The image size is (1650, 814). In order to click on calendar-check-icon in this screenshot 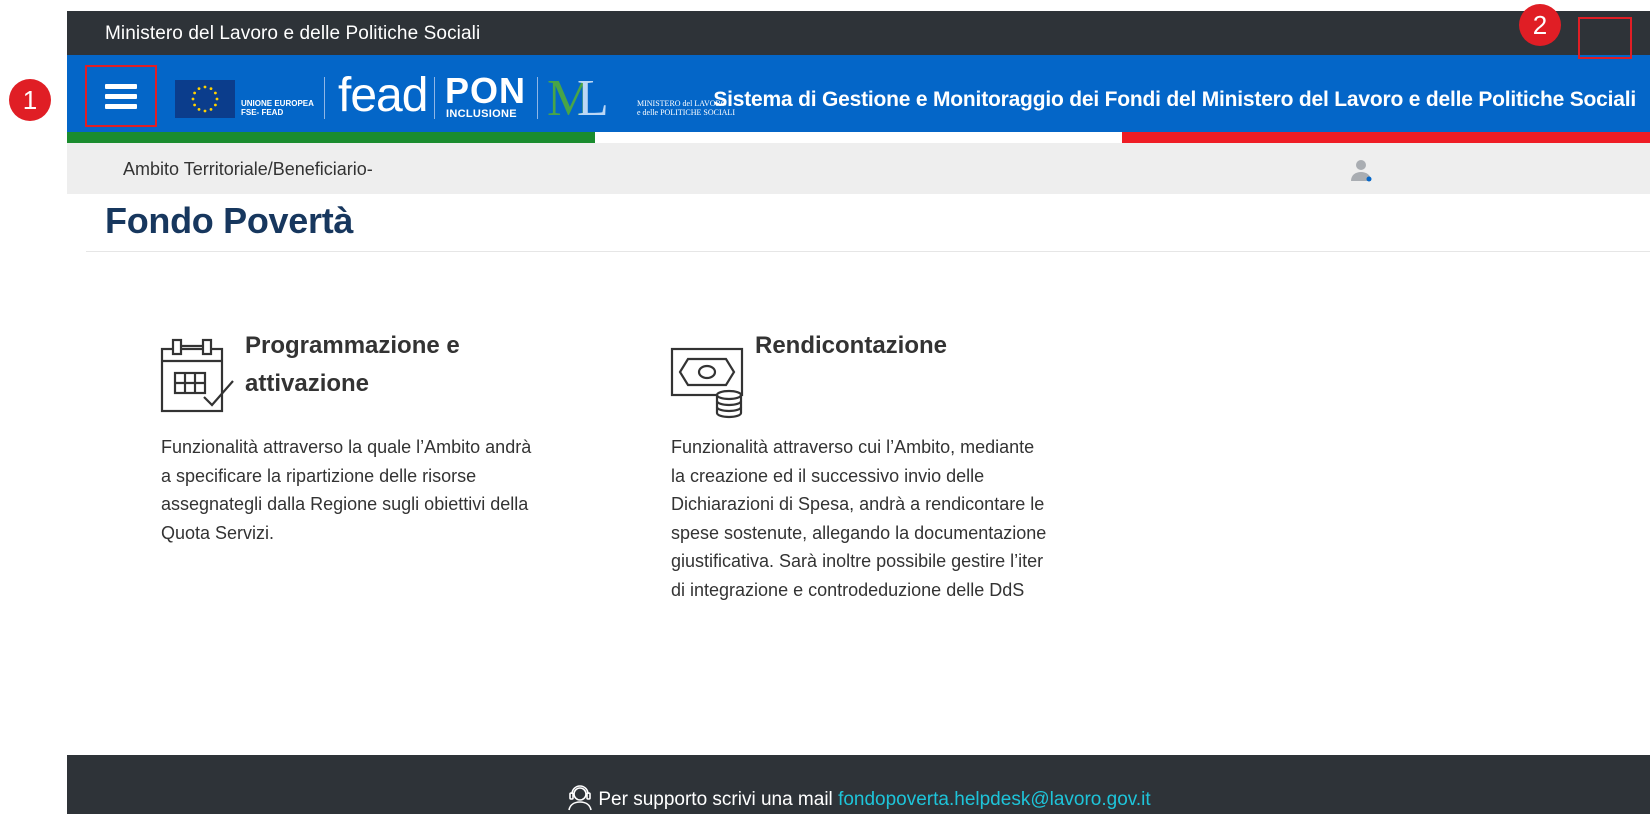, I will do `click(197, 375)`.